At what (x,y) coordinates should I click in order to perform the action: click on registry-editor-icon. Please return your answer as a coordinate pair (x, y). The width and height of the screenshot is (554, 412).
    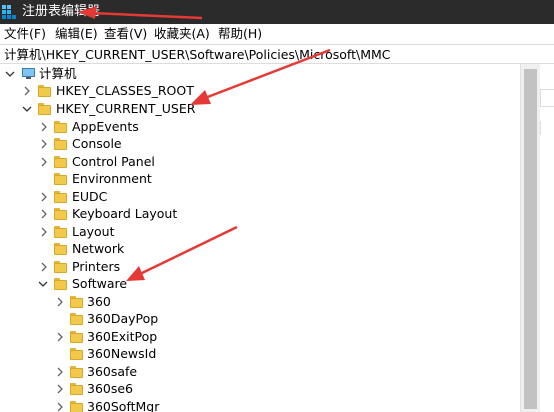
    Looking at the image, I should click on (9, 12).